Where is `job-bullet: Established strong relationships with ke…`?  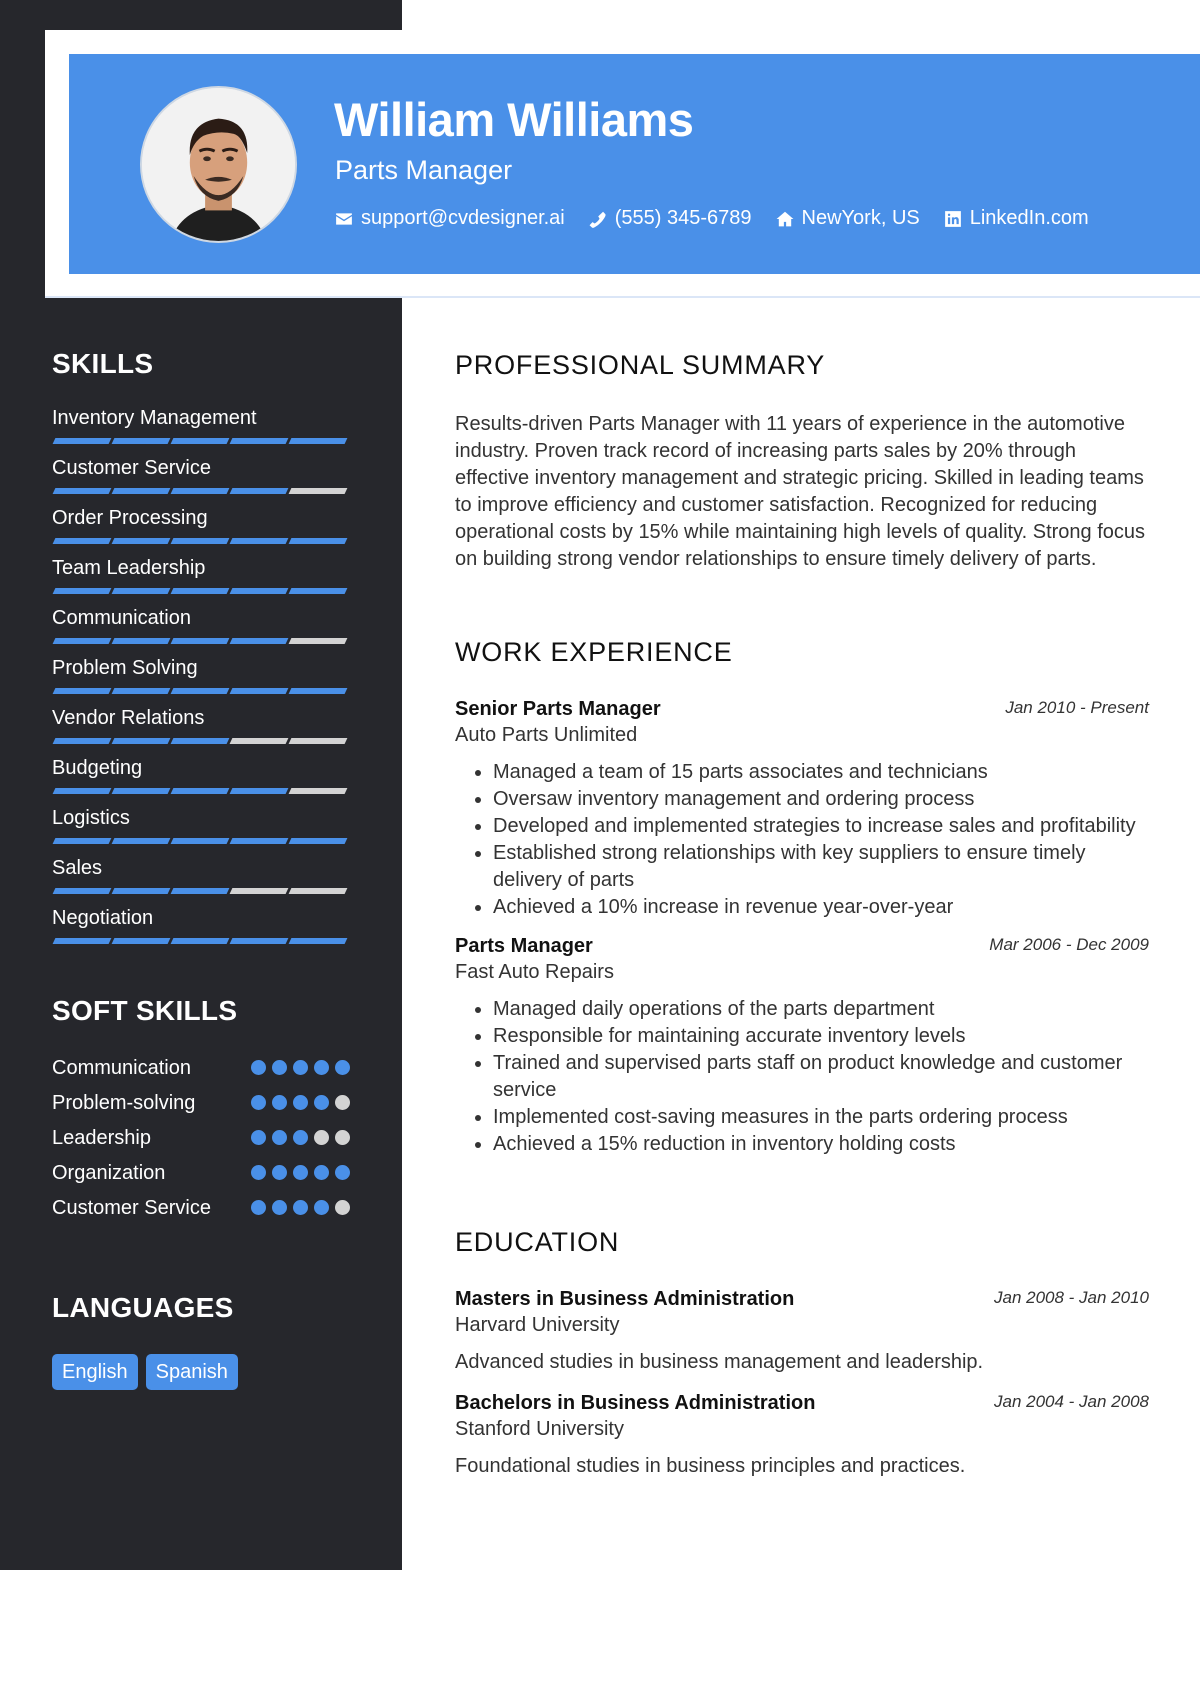 job-bullet: Established strong relationships with ke… is located at coordinates (821, 867).